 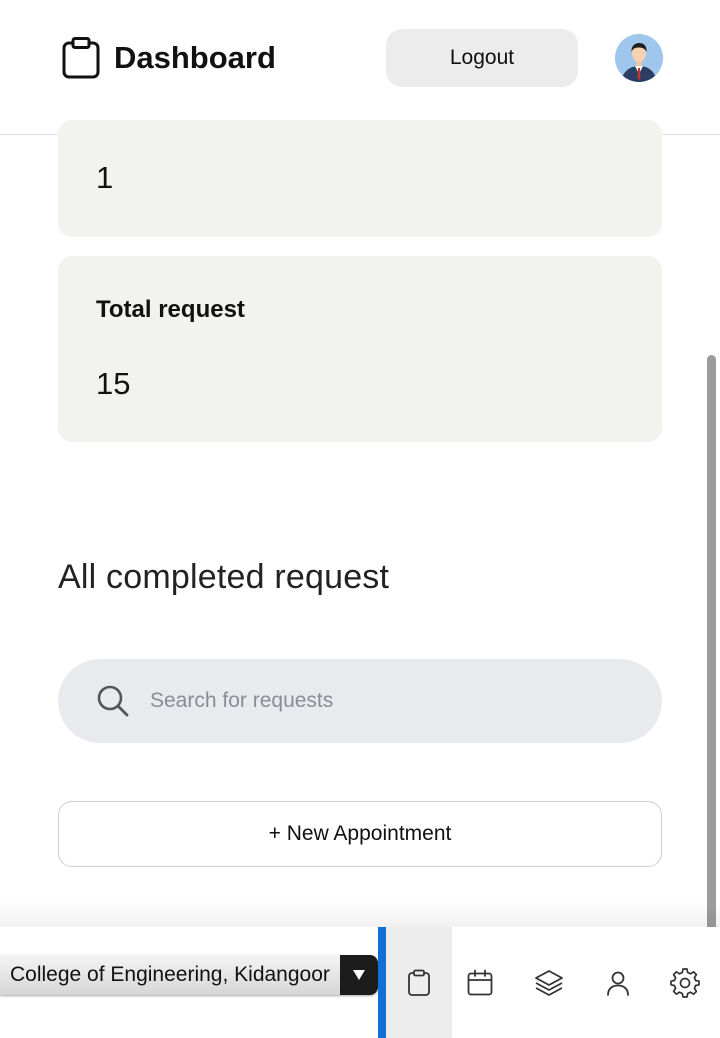 I want to click on layers-icon, so click(x=549, y=982).